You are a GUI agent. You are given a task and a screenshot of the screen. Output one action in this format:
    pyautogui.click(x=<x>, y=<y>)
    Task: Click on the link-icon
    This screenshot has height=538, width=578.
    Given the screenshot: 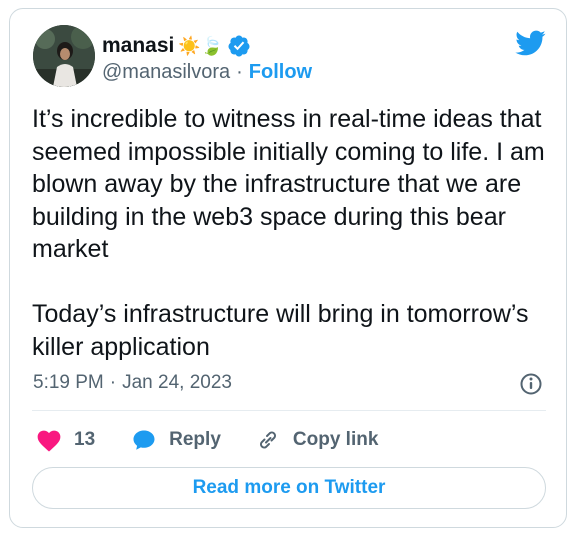 What is the action you would take?
    pyautogui.click(x=267, y=440)
    